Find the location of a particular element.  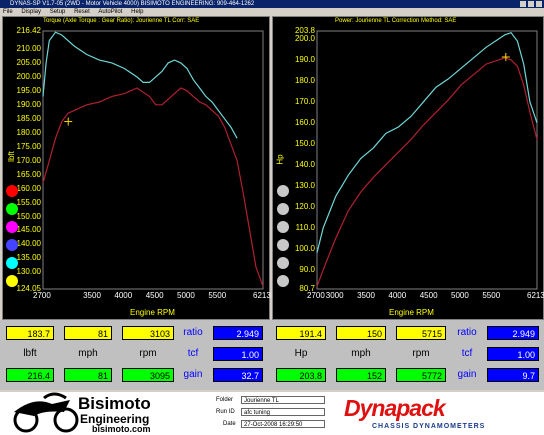

rpm-peak-box: 3095 is located at coordinates (148, 375).